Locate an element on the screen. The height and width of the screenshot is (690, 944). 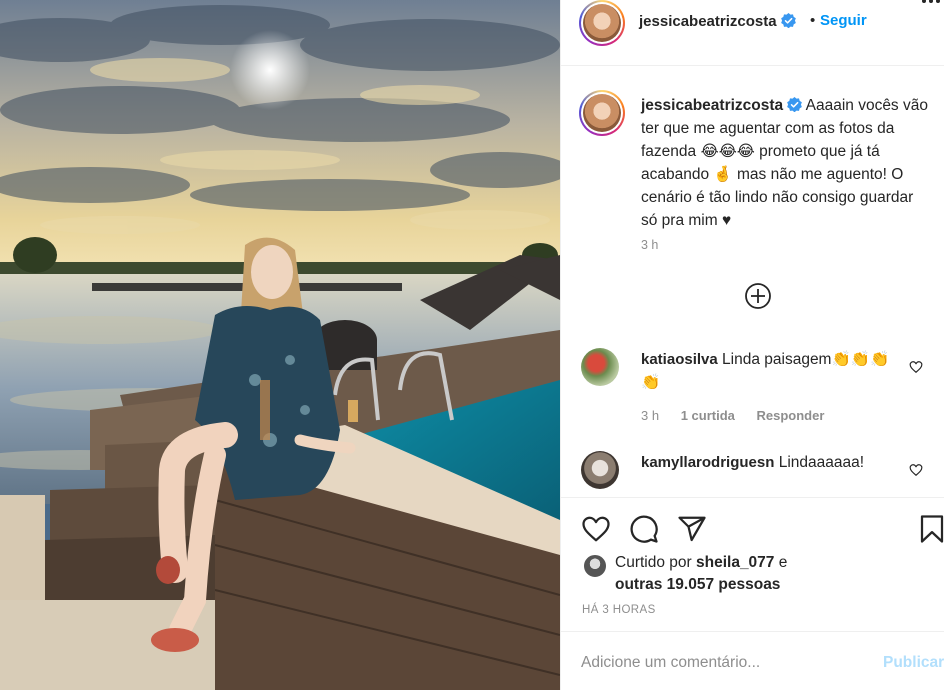
caption-username: jessicabeatrizcosta is located at coordinates (722, 105).